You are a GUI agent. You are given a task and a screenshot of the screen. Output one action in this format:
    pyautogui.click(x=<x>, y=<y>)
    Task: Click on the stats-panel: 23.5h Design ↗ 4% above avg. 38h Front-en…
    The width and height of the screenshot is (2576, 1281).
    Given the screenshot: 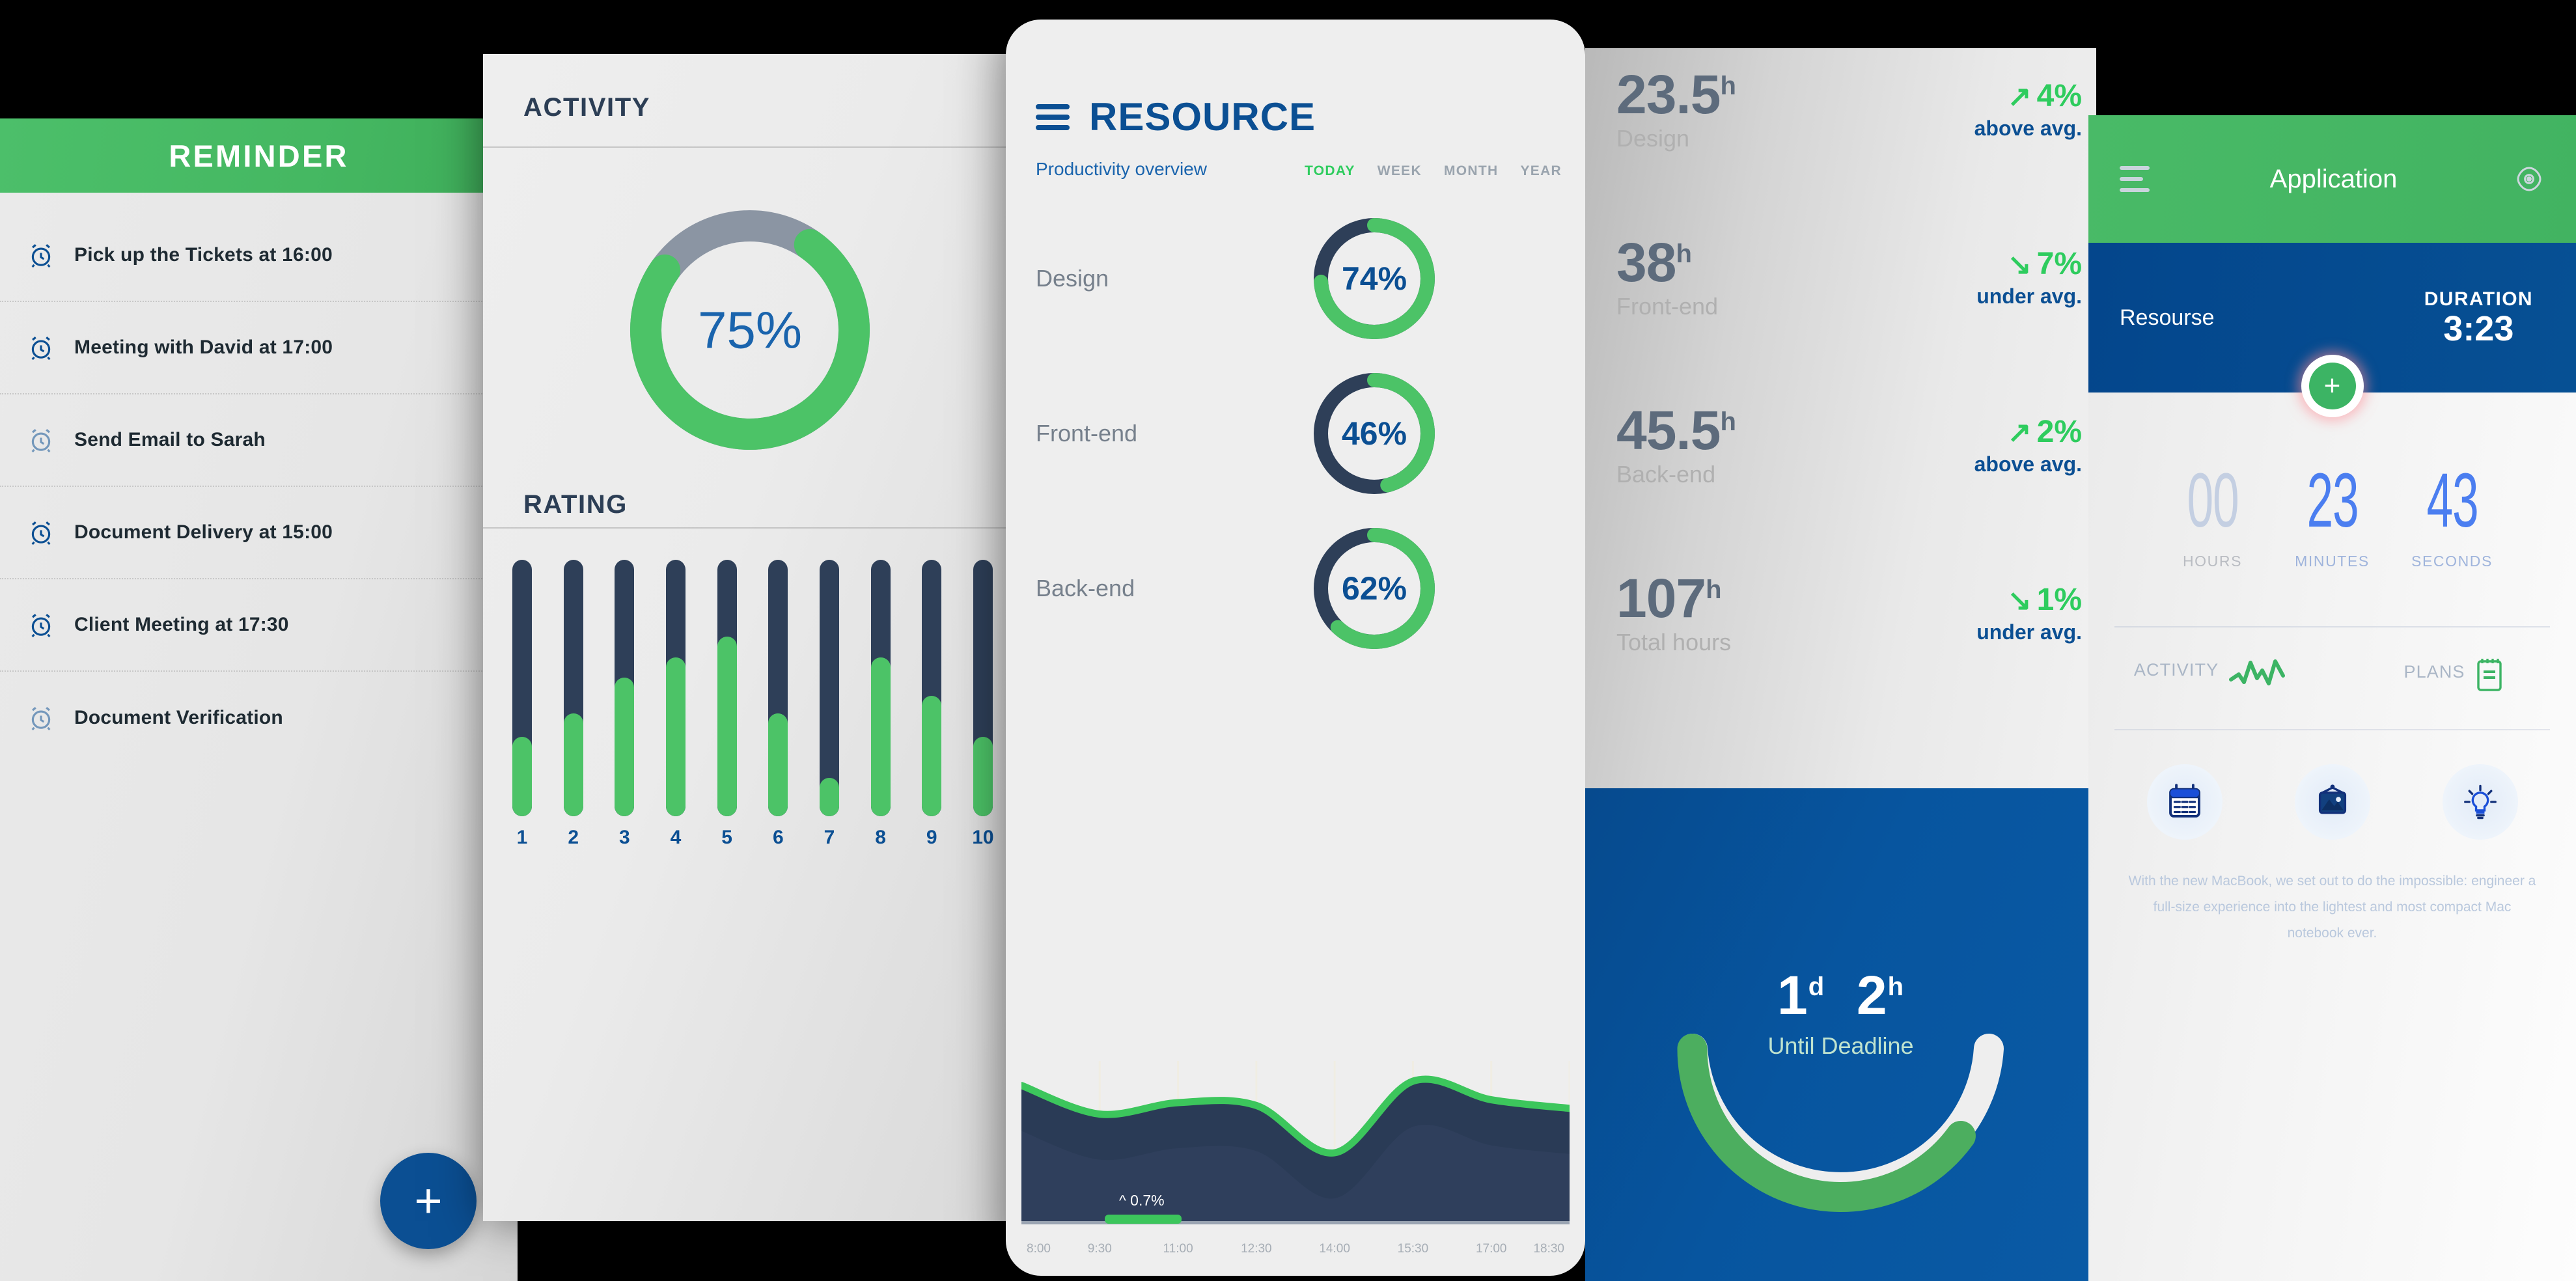 What is the action you would take?
    pyautogui.click(x=1840, y=418)
    